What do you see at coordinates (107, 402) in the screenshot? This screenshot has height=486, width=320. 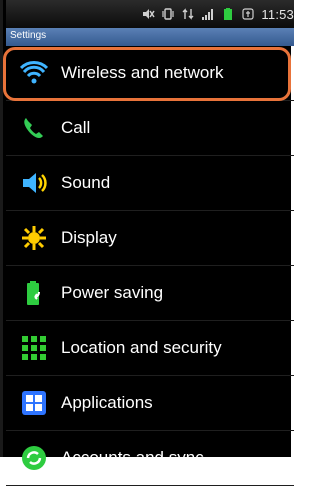 I see `settings-item-label: Applications` at bounding box center [107, 402].